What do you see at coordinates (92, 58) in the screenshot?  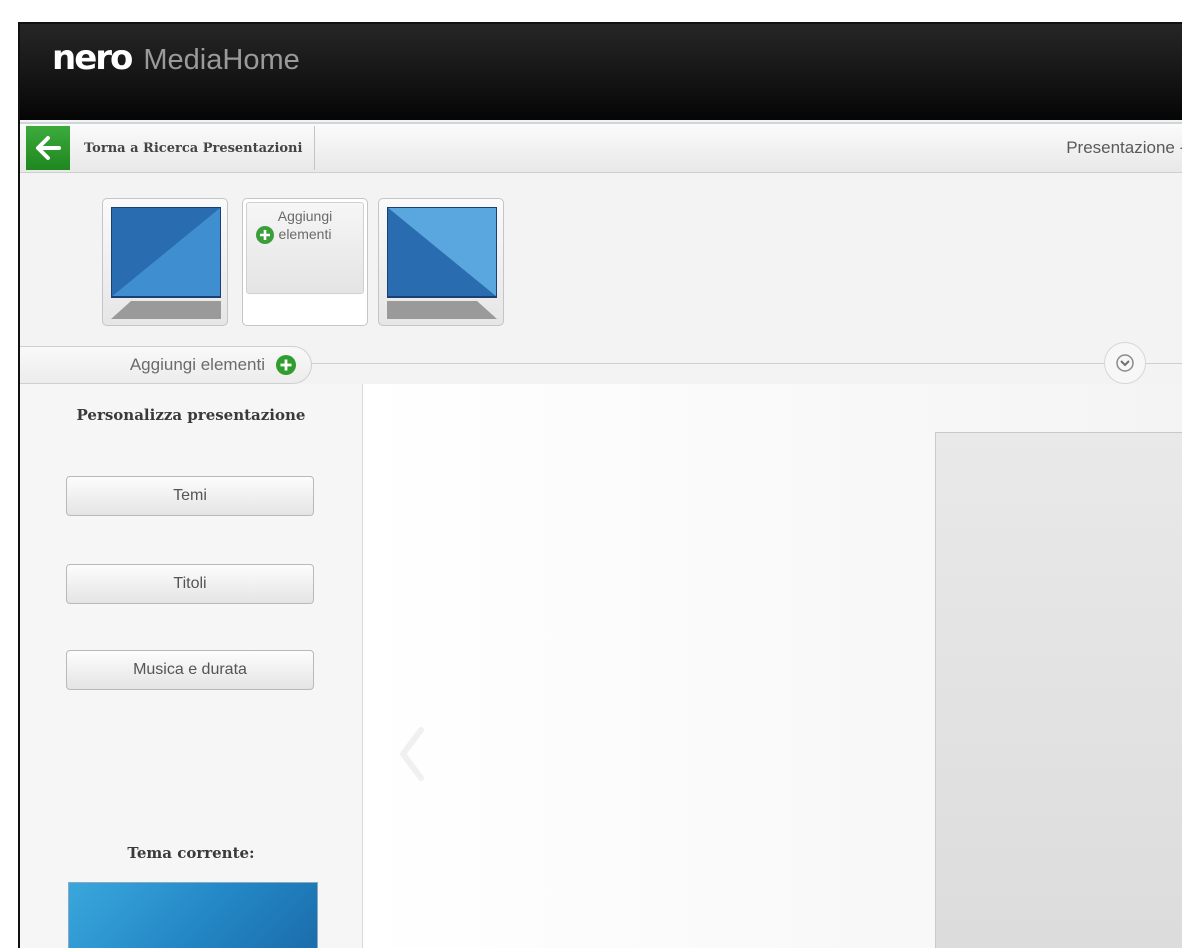 I see `brand-nero: nero` at bounding box center [92, 58].